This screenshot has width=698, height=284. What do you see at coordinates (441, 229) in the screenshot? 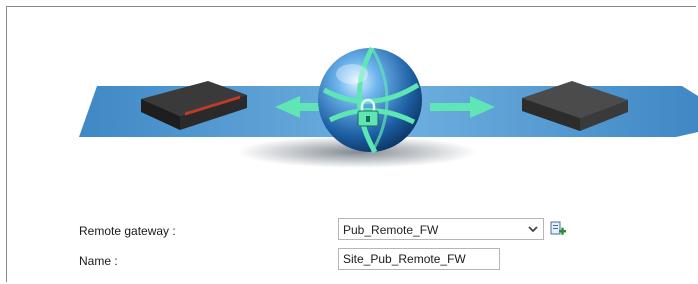
I see `remote-gateway-select: Pub_Remote_FW` at bounding box center [441, 229].